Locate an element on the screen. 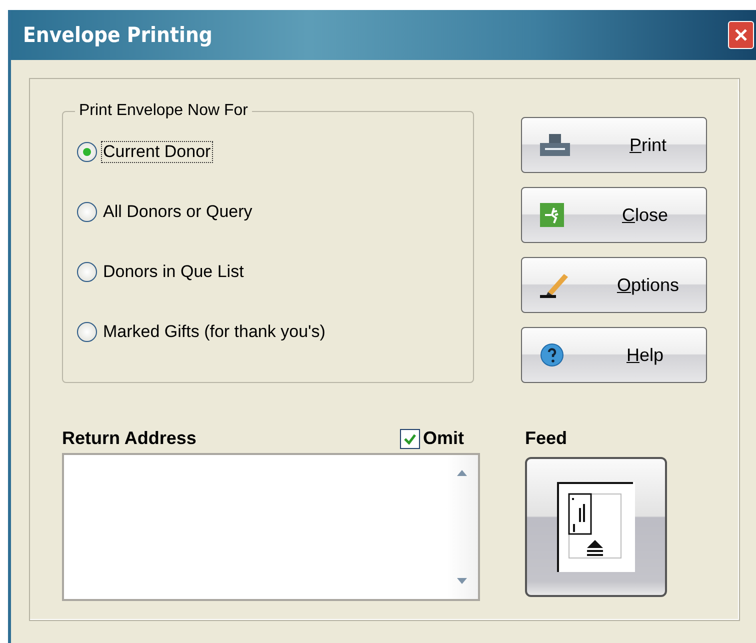 The image size is (756, 643). radio-label: Marked Gifts (for thank you's) is located at coordinates (214, 332).